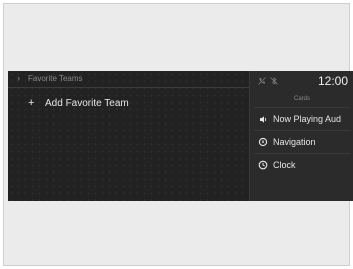 The width and height of the screenshot is (353, 269). What do you see at coordinates (307, 119) in the screenshot?
I see `card-label: Now Playing Aud` at bounding box center [307, 119].